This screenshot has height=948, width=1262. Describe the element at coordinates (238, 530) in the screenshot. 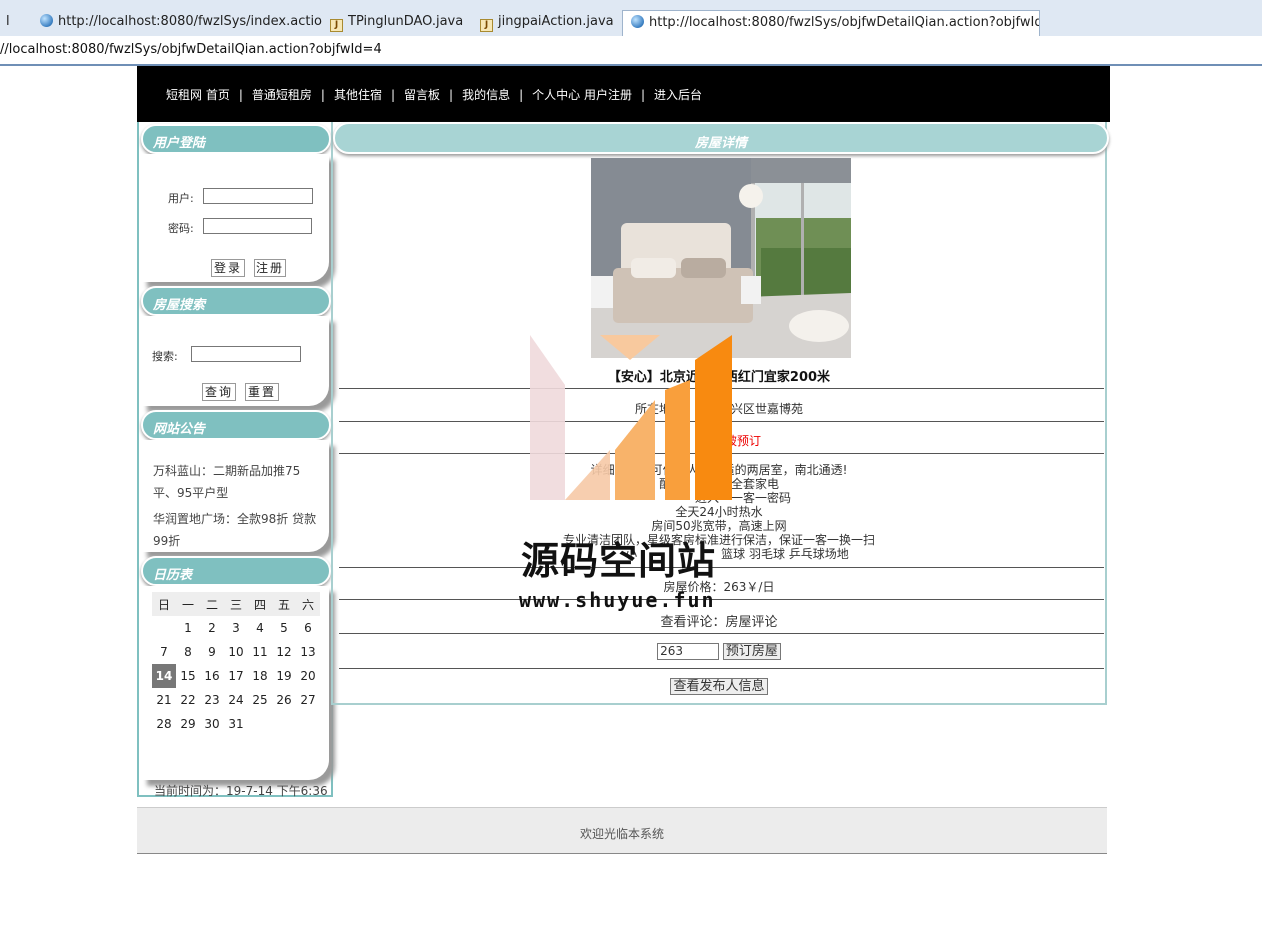

I see `notice-item: 华润置地广场：全款98折 贷款99折` at that location.